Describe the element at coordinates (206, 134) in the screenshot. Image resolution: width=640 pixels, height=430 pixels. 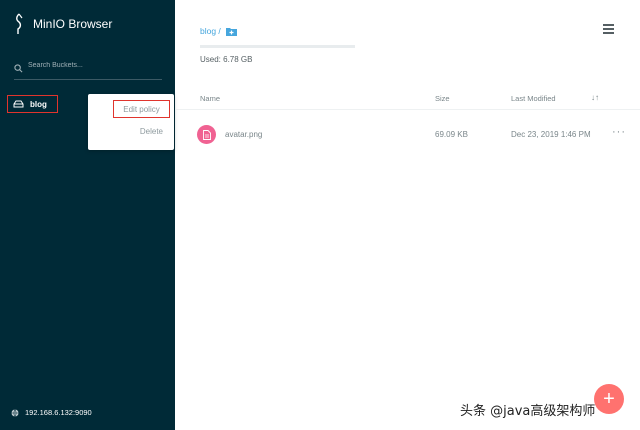
I see `image-file-icon` at that location.